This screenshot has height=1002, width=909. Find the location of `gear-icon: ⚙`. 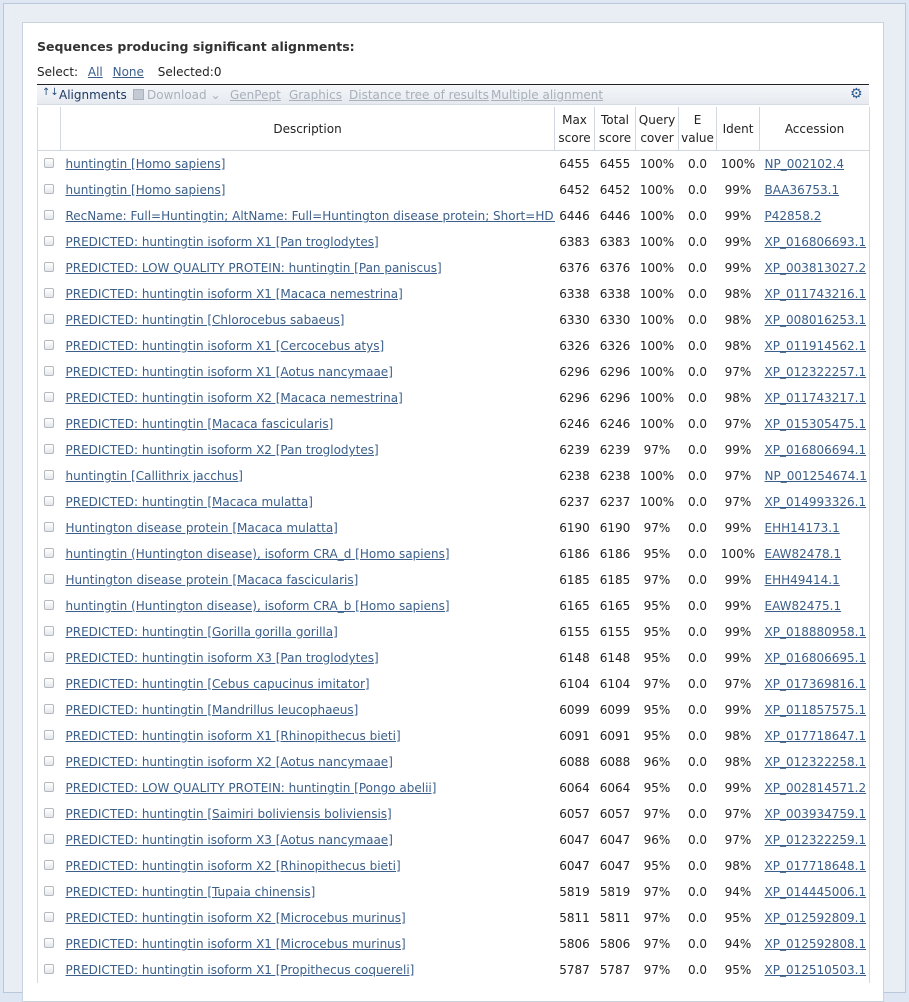

gear-icon: ⚙ is located at coordinates (856, 94).